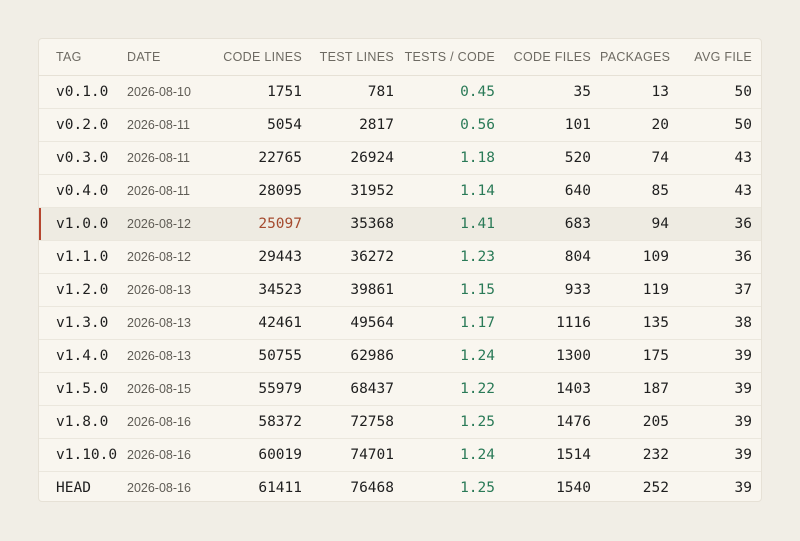 This screenshot has width=800, height=541. Describe the element at coordinates (73, 488) in the screenshot. I see `cell-tag-value: HEAD` at that location.